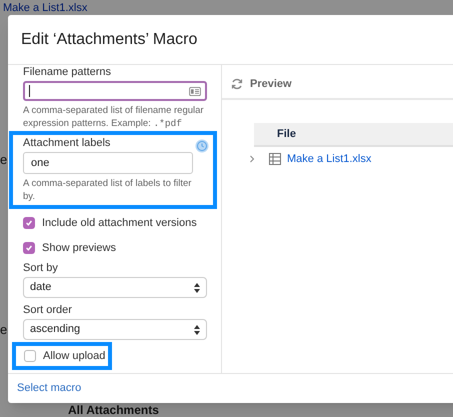 The height and width of the screenshot is (417, 453). What do you see at coordinates (115, 91) in the screenshot?
I see `filename-input-field` at bounding box center [115, 91].